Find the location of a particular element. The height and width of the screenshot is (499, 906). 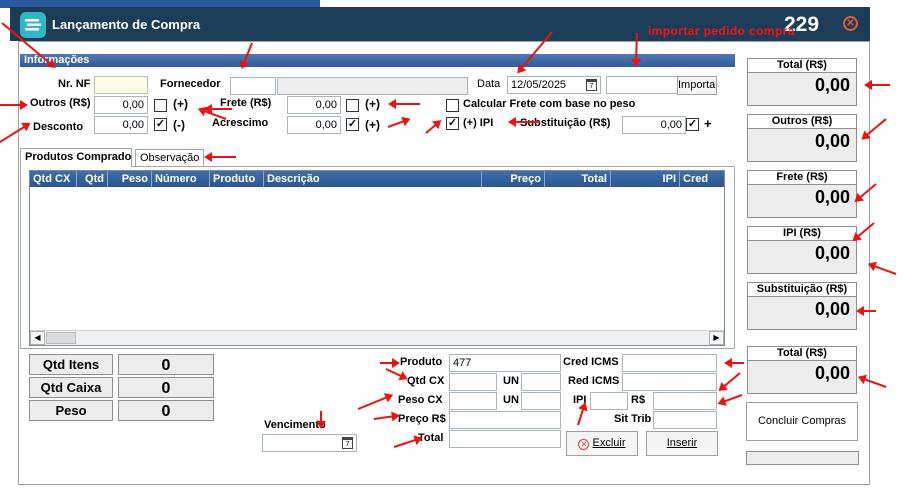

qtd-itens-label: Qtd Itens is located at coordinates (71, 364).